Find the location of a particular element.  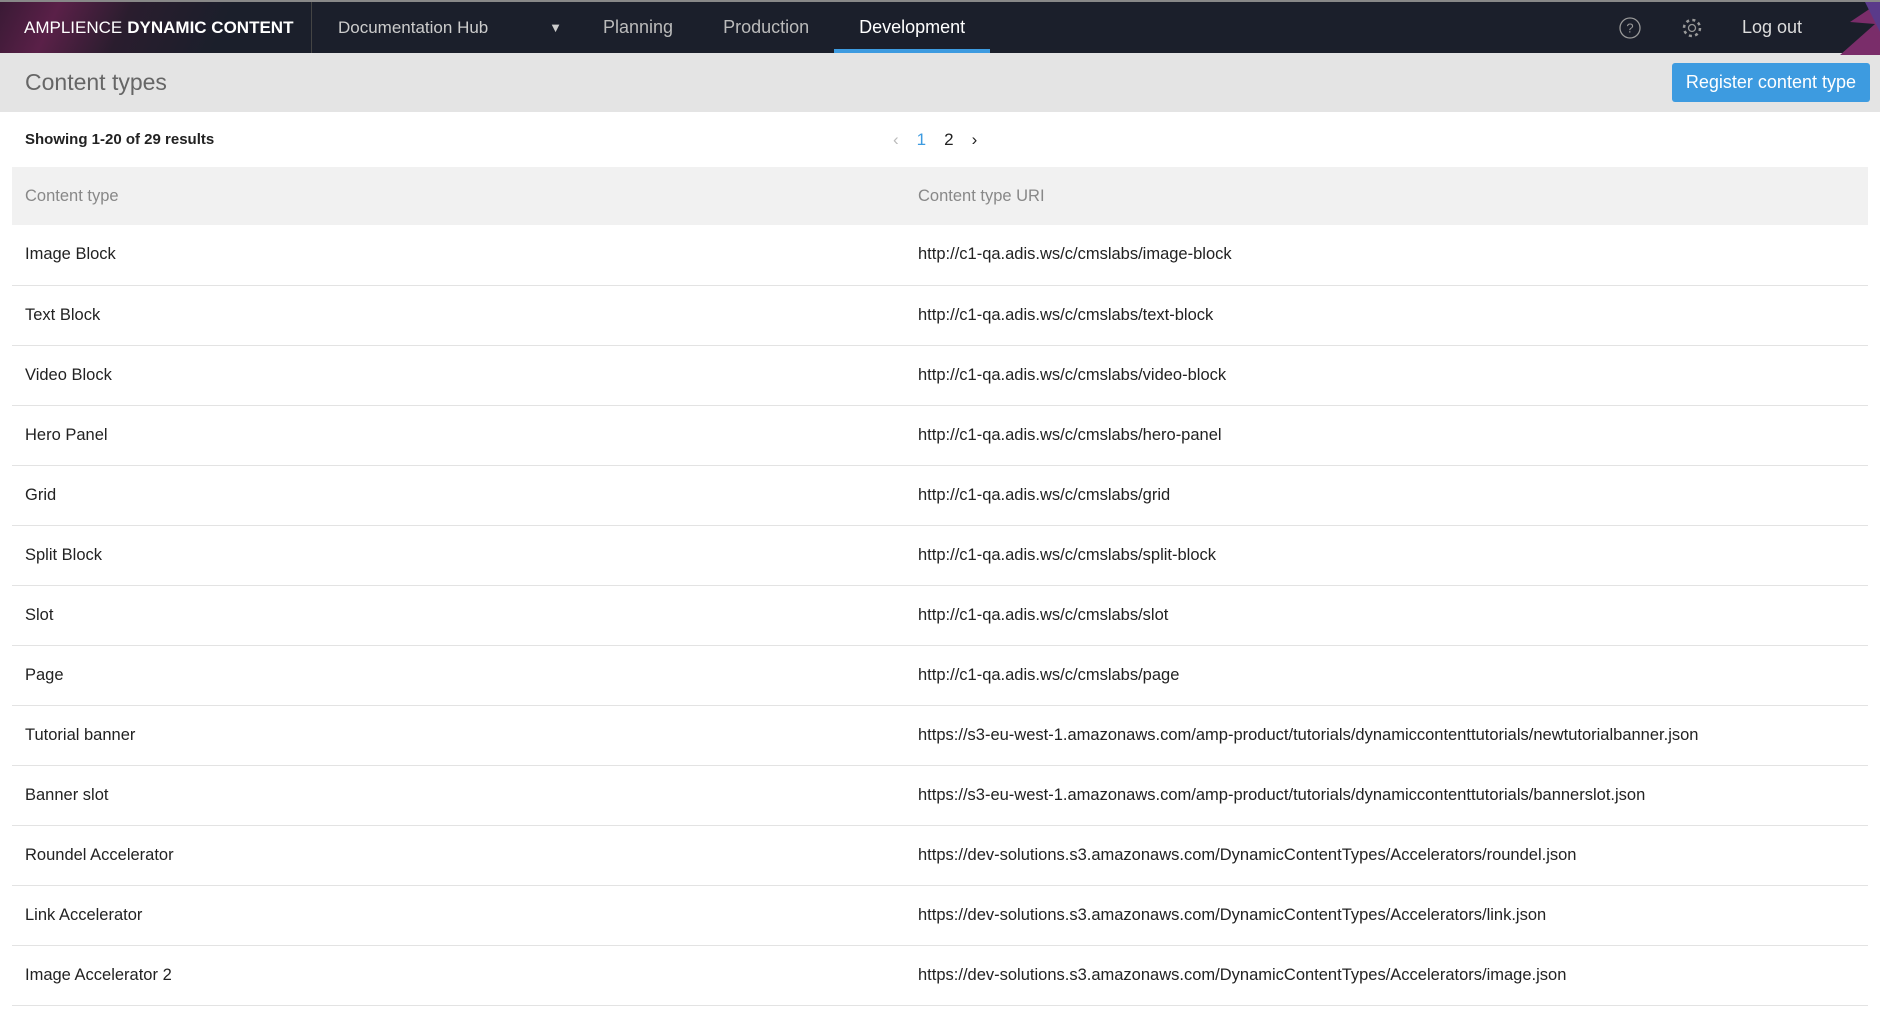

content-type-name: Page is located at coordinates (458, 675).